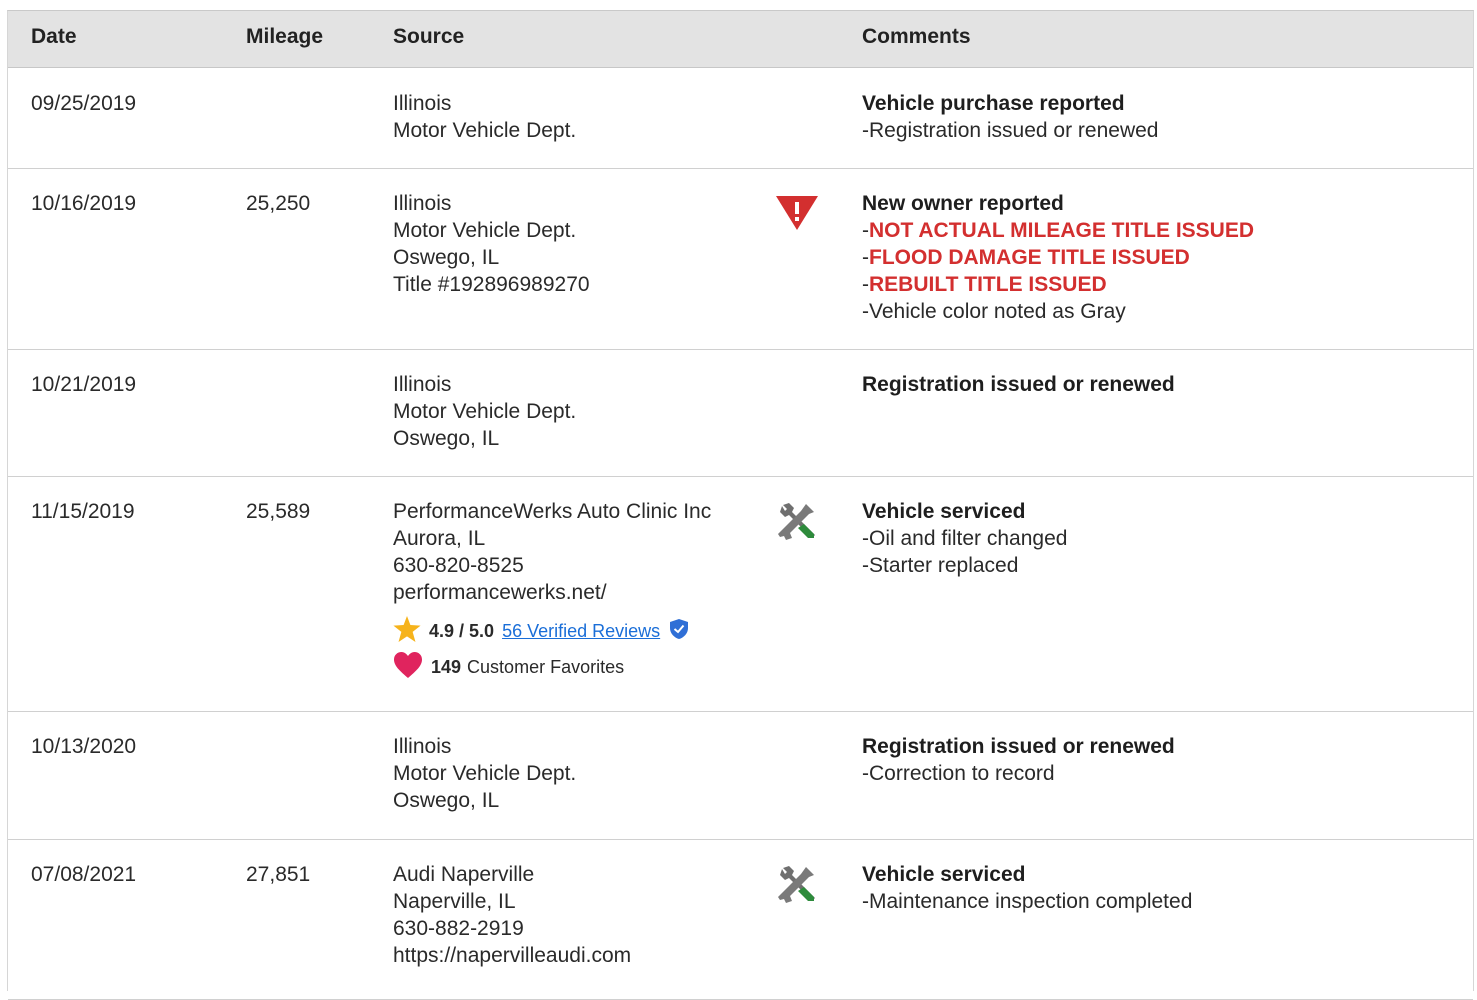  I want to click on verified-shield-icon, so click(683, 631).